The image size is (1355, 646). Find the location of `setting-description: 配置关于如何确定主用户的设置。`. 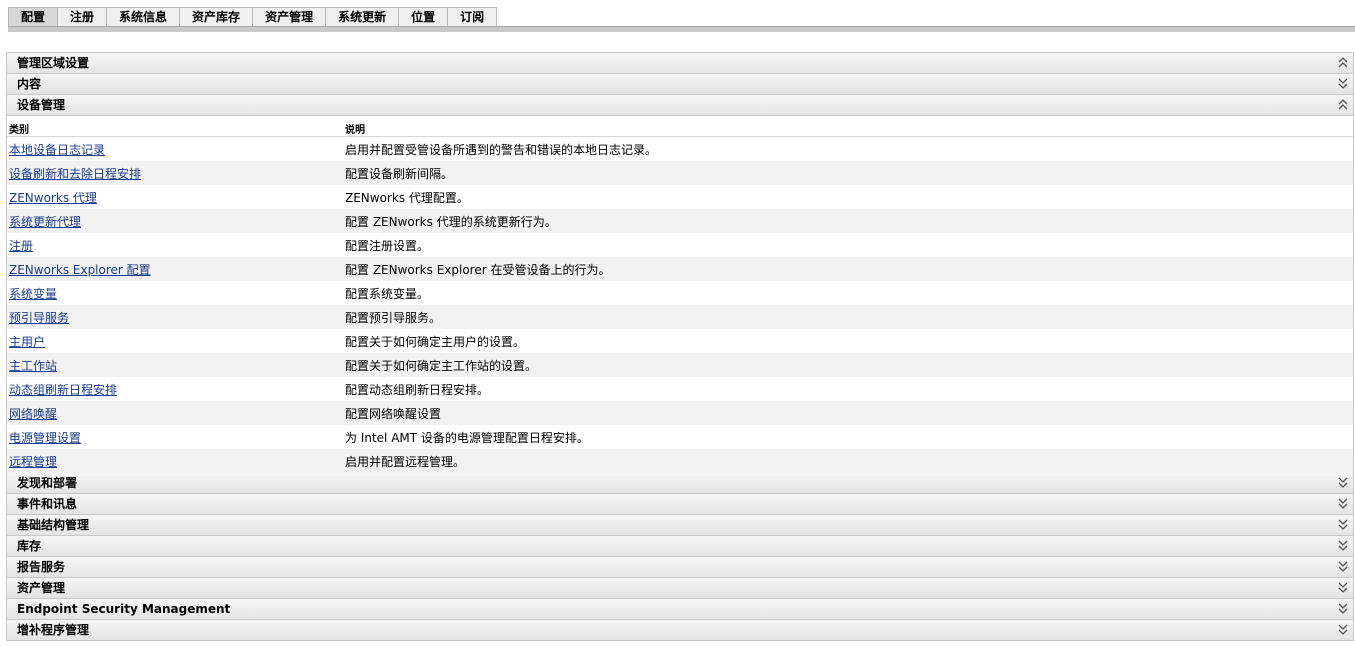

setting-description: 配置关于如何确定主用户的设置。 is located at coordinates (435, 342).